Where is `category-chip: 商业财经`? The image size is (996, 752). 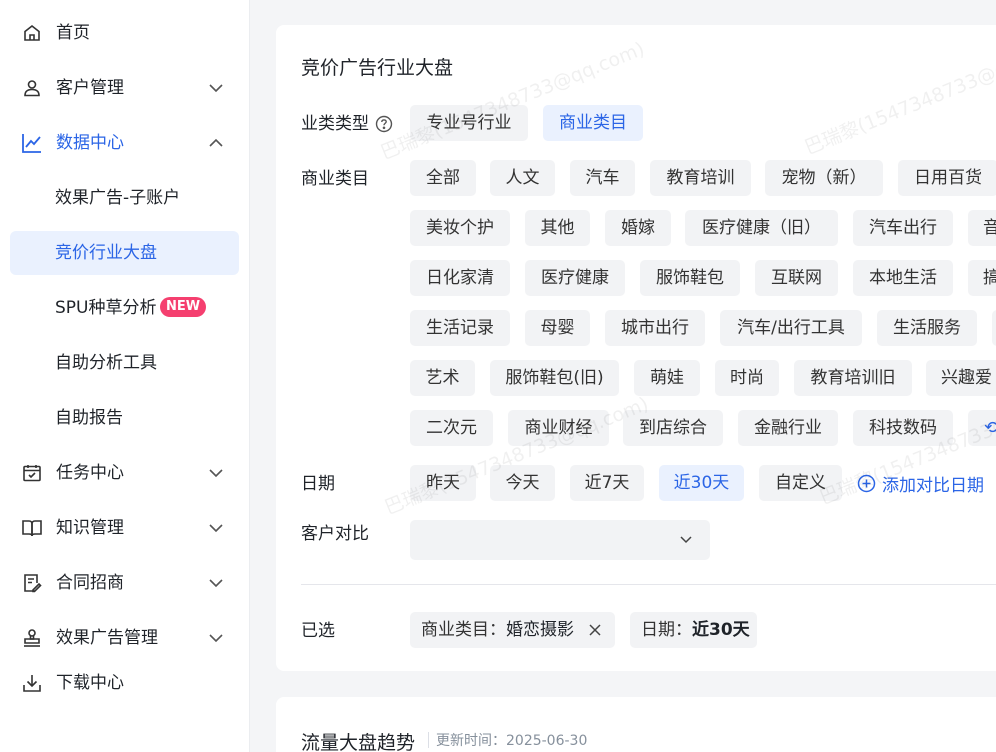
category-chip: 商业财经 is located at coordinates (558, 428).